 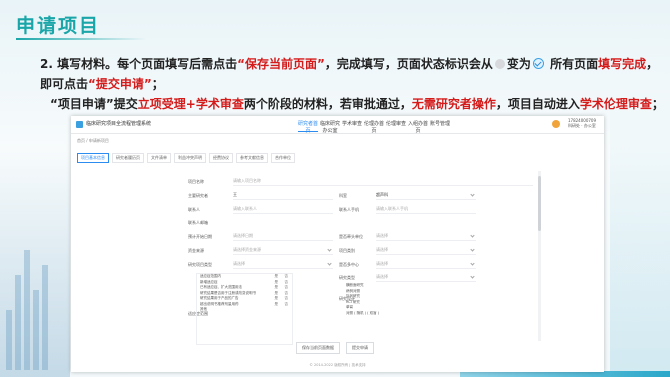 I want to click on app-logo-icon, so click(x=79, y=124).